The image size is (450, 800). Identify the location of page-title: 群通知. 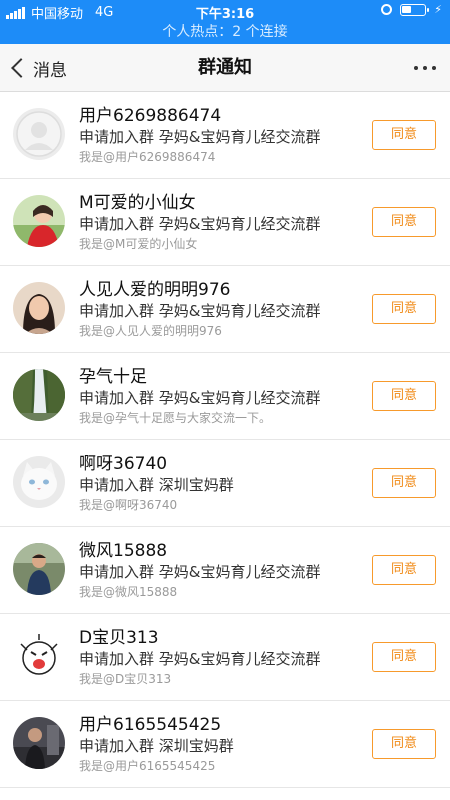
(225, 67).